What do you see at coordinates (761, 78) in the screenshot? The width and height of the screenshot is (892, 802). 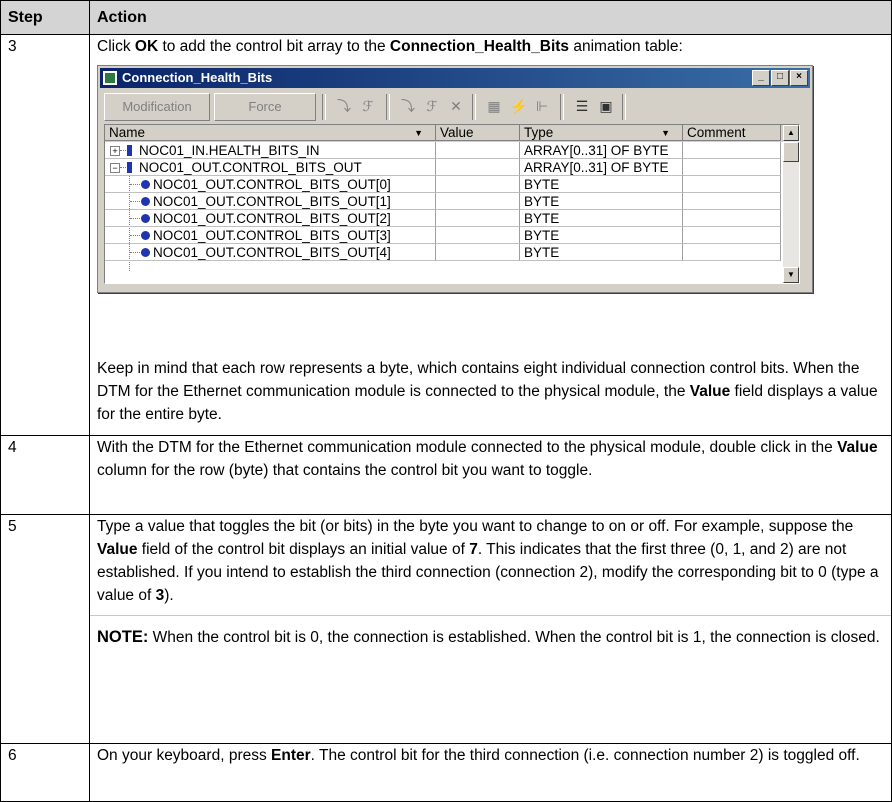 I see `minimize-button: _` at bounding box center [761, 78].